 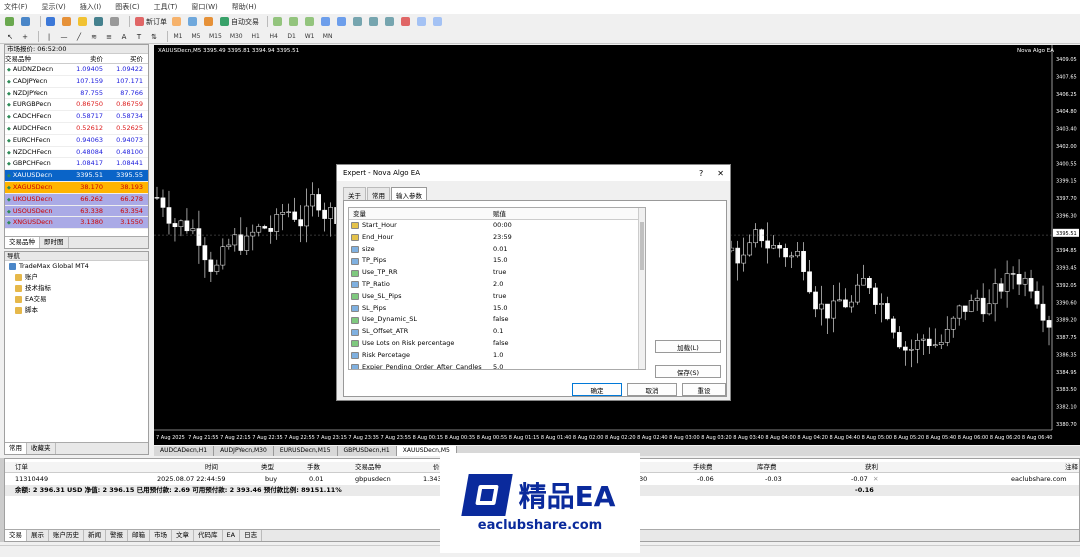 What do you see at coordinates (178, 37) in the screenshot?
I see `timeframe-m1: M1` at bounding box center [178, 37].